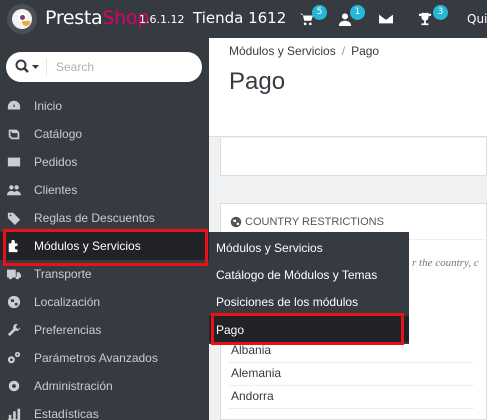 This screenshot has height=420, width=487. Describe the element at coordinates (104, 106) in the screenshot. I see `sidebar-item-inicio: Inicio` at that location.